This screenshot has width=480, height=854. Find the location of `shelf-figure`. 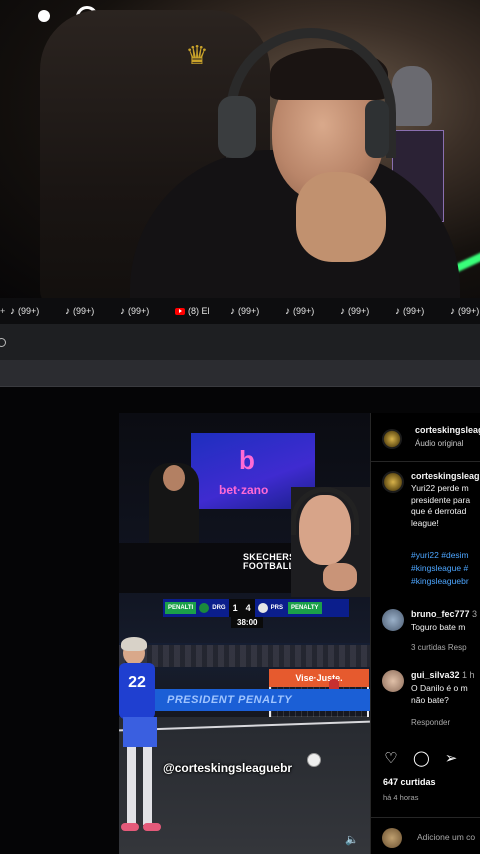

shelf-figure is located at coordinates (412, 96).